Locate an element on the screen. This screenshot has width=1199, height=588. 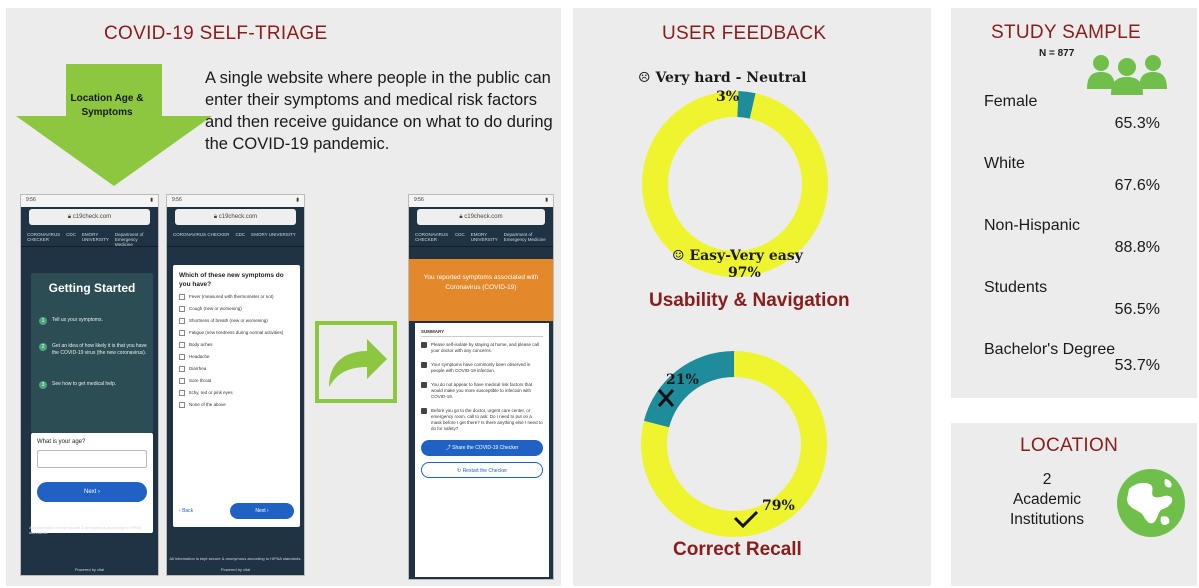
symptom-option: Shortness of breath (new or worsening) is located at coordinates (236, 321).